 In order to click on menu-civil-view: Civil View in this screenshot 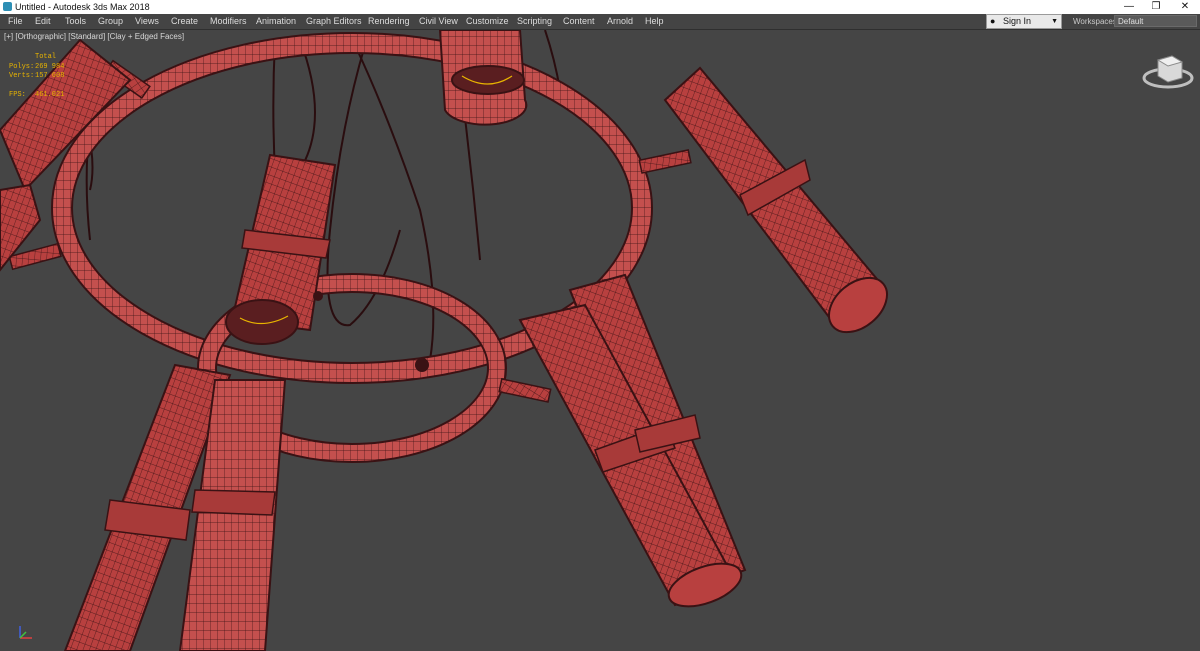, I will do `click(438, 21)`.